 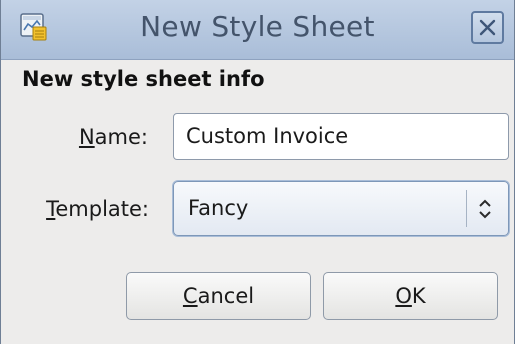 What do you see at coordinates (121, 137) in the screenshot?
I see `name-label-text: ame:` at bounding box center [121, 137].